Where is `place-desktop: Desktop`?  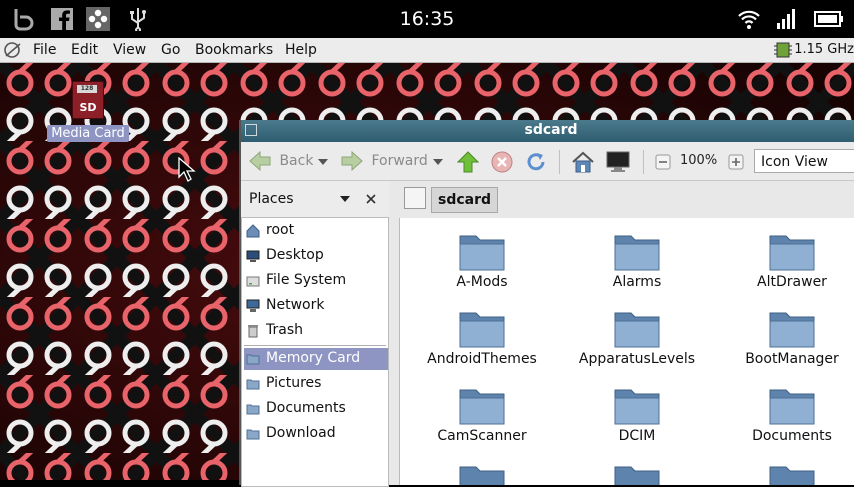 place-desktop: Desktop is located at coordinates (316, 256).